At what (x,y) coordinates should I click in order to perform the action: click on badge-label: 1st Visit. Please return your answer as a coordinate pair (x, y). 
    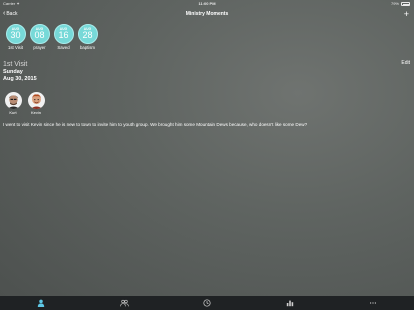
    Looking at the image, I should click on (15, 47).